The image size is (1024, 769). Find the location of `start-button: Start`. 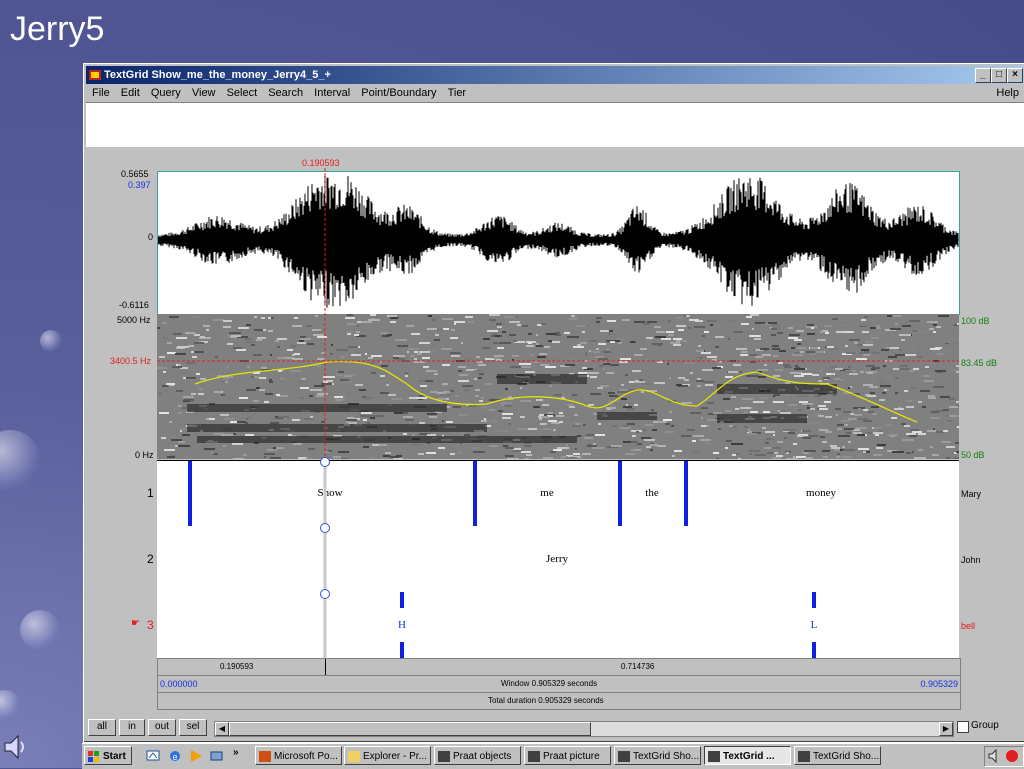

start-button: Start is located at coordinates (108, 755).